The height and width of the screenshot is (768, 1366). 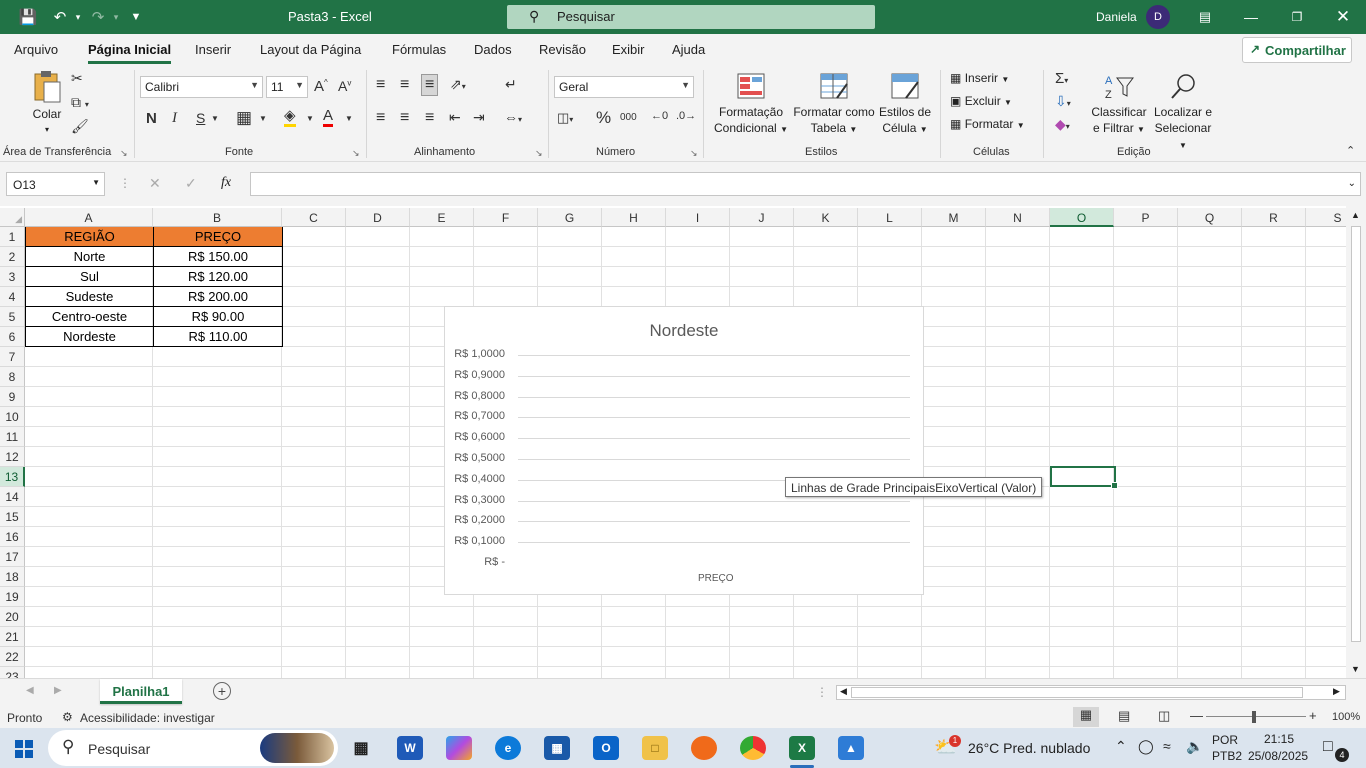 What do you see at coordinates (1018, 217) in the screenshot?
I see `column-header-n: N` at bounding box center [1018, 217].